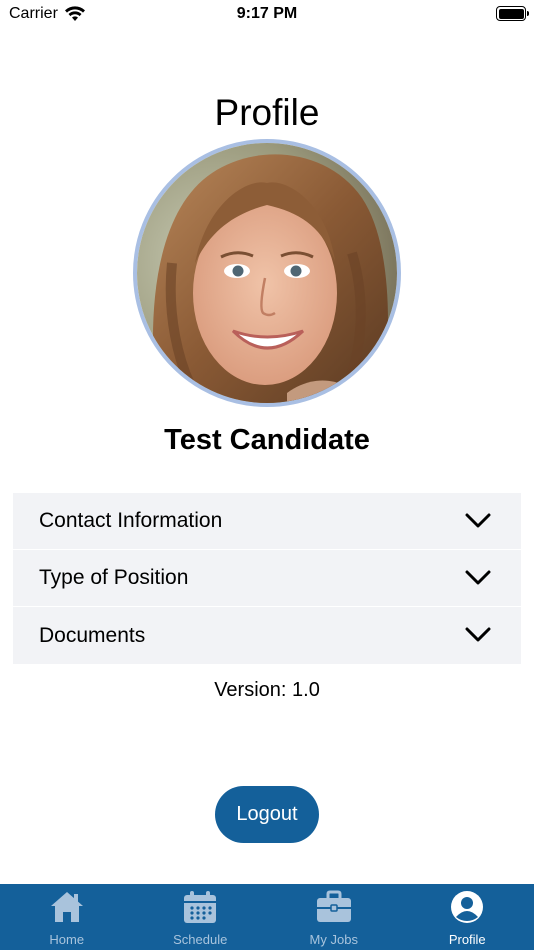 Image resolution: width=534 pixels, height=950 pixels. Describe the element at coordinates (333, 906) in the screenshot. I see `briefcase-icon` at that location.